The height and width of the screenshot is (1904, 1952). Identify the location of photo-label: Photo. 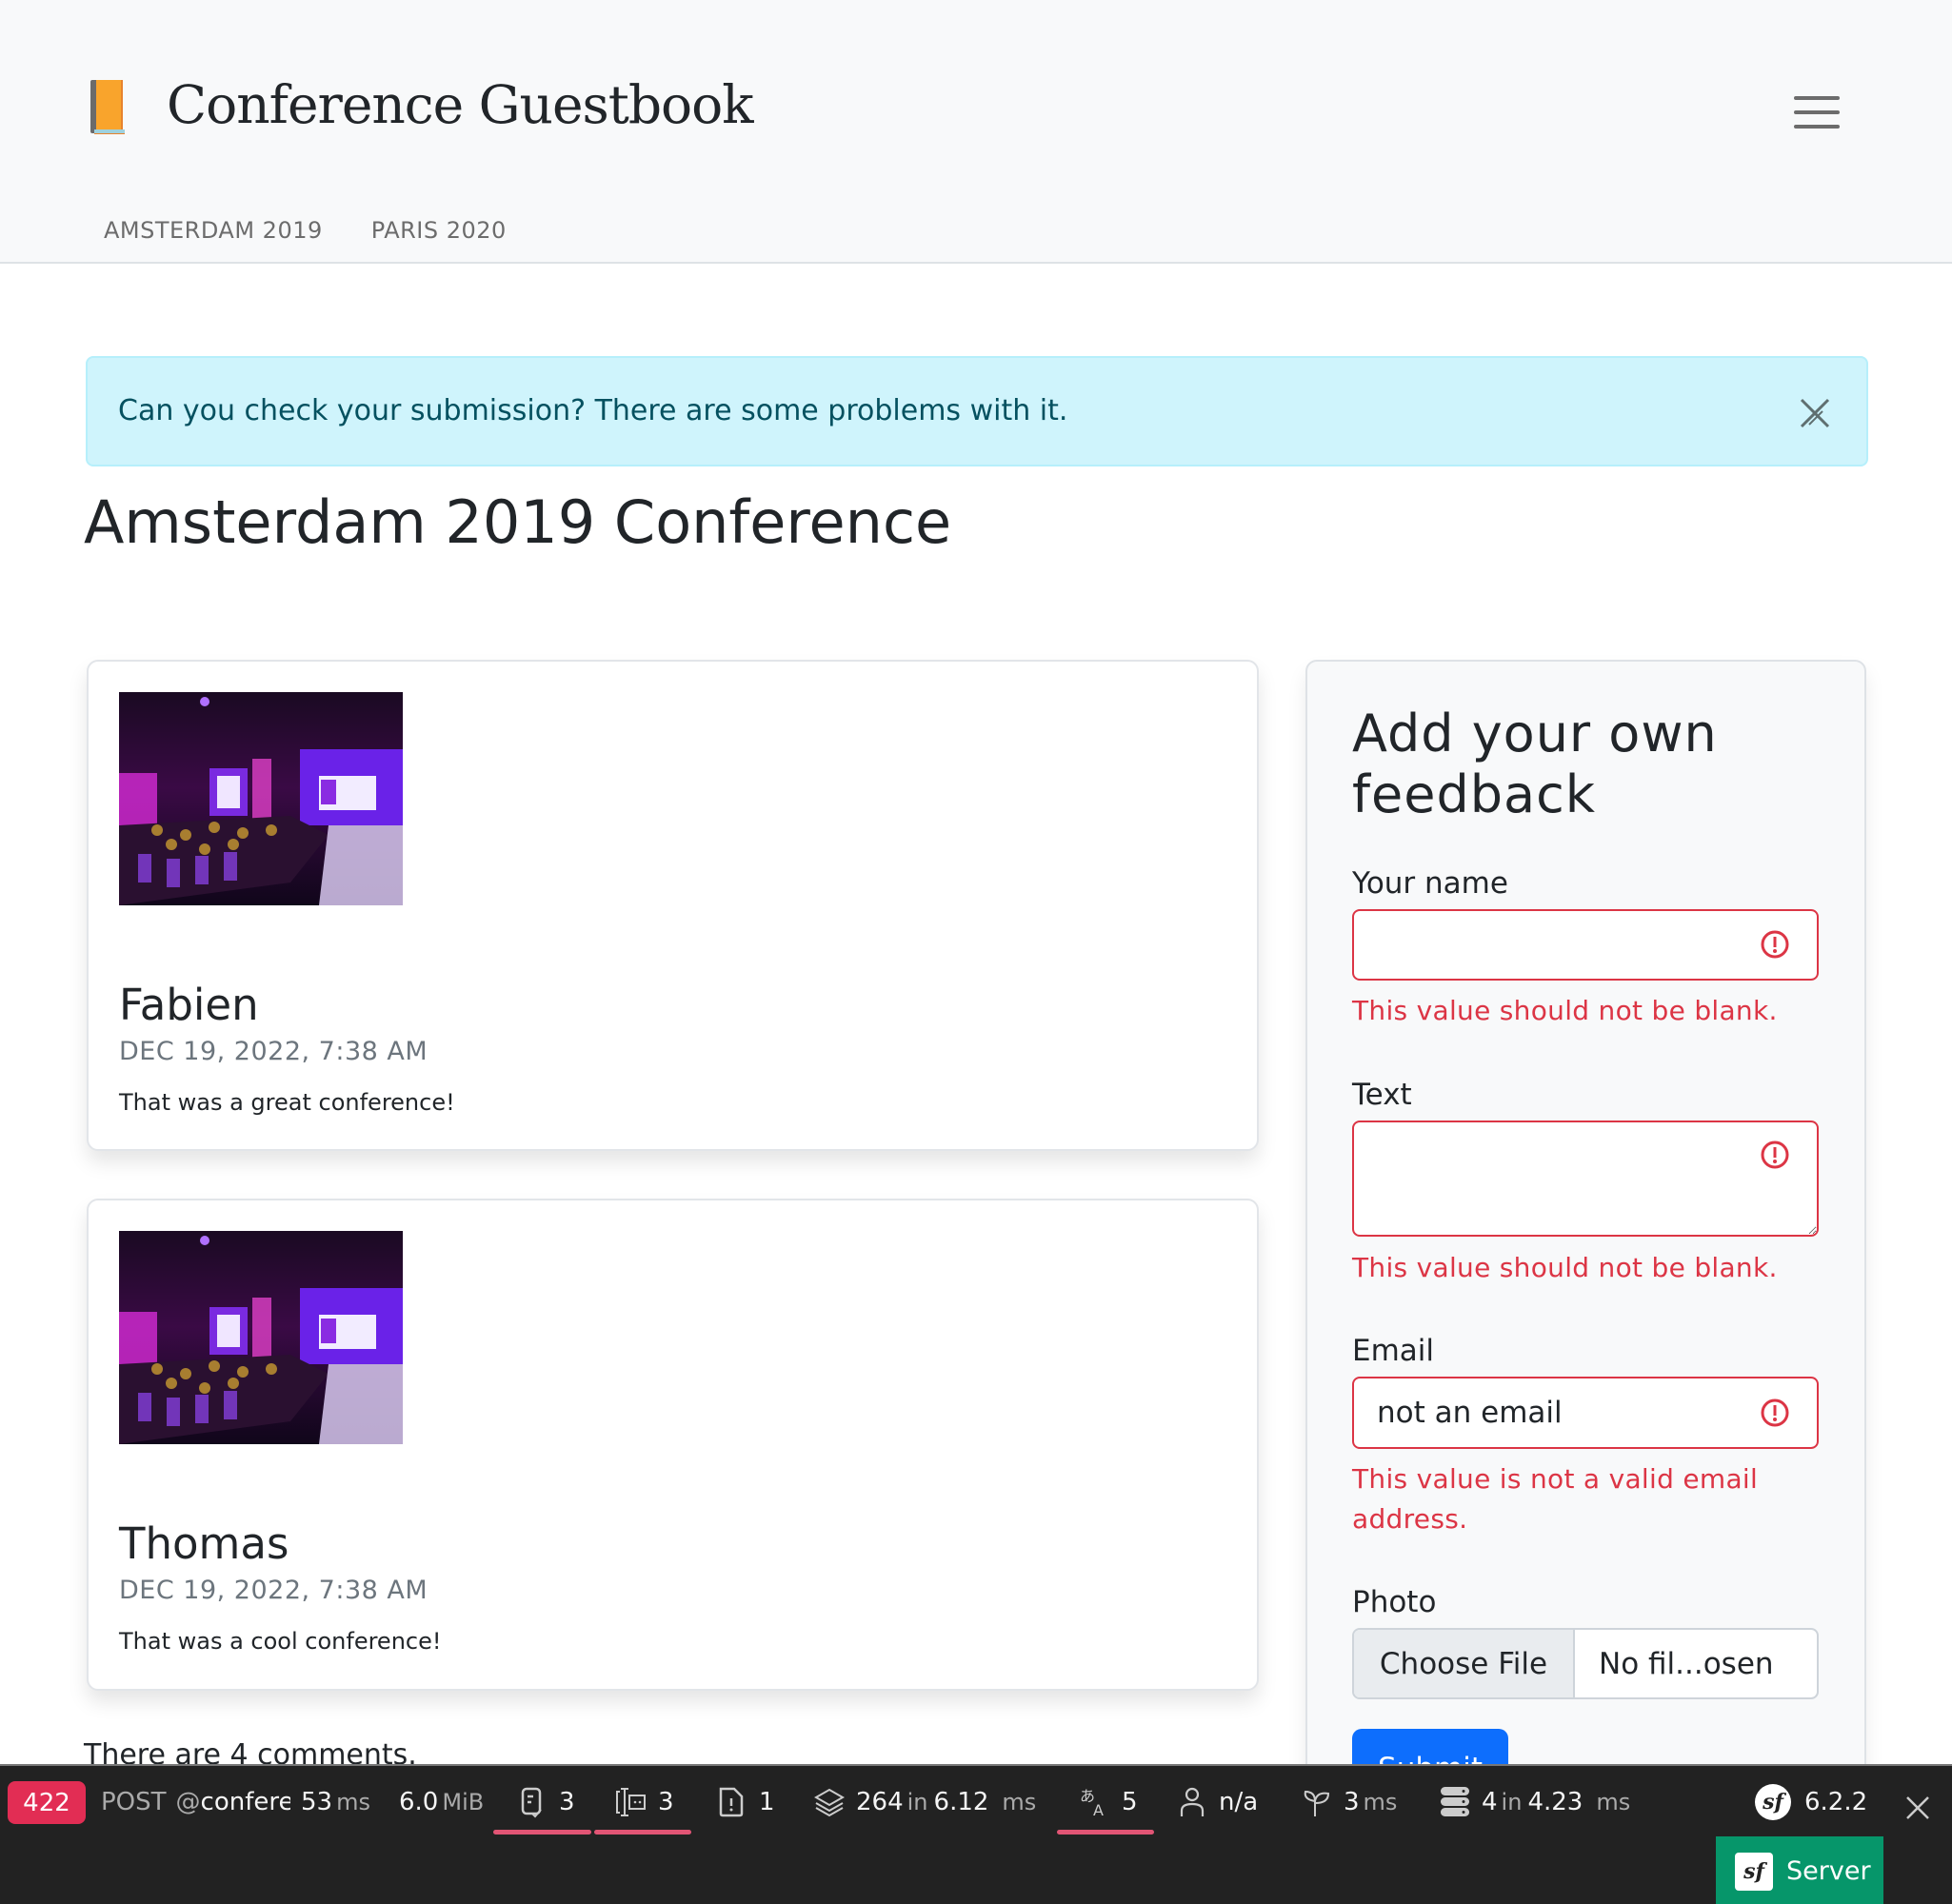
(1394, 1602).